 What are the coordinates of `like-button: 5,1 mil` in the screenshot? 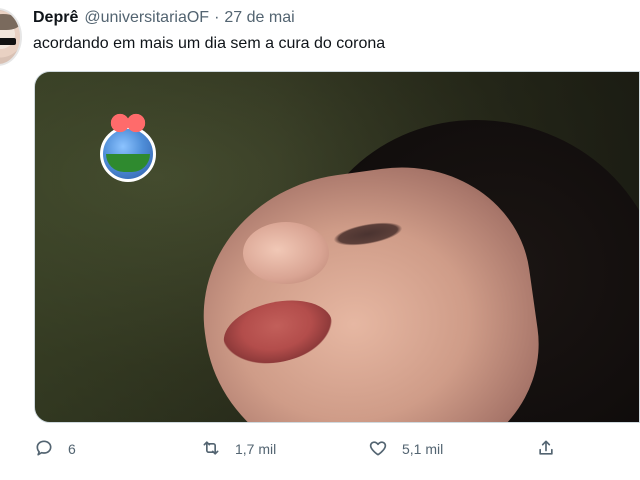 It's located at (405, 449).